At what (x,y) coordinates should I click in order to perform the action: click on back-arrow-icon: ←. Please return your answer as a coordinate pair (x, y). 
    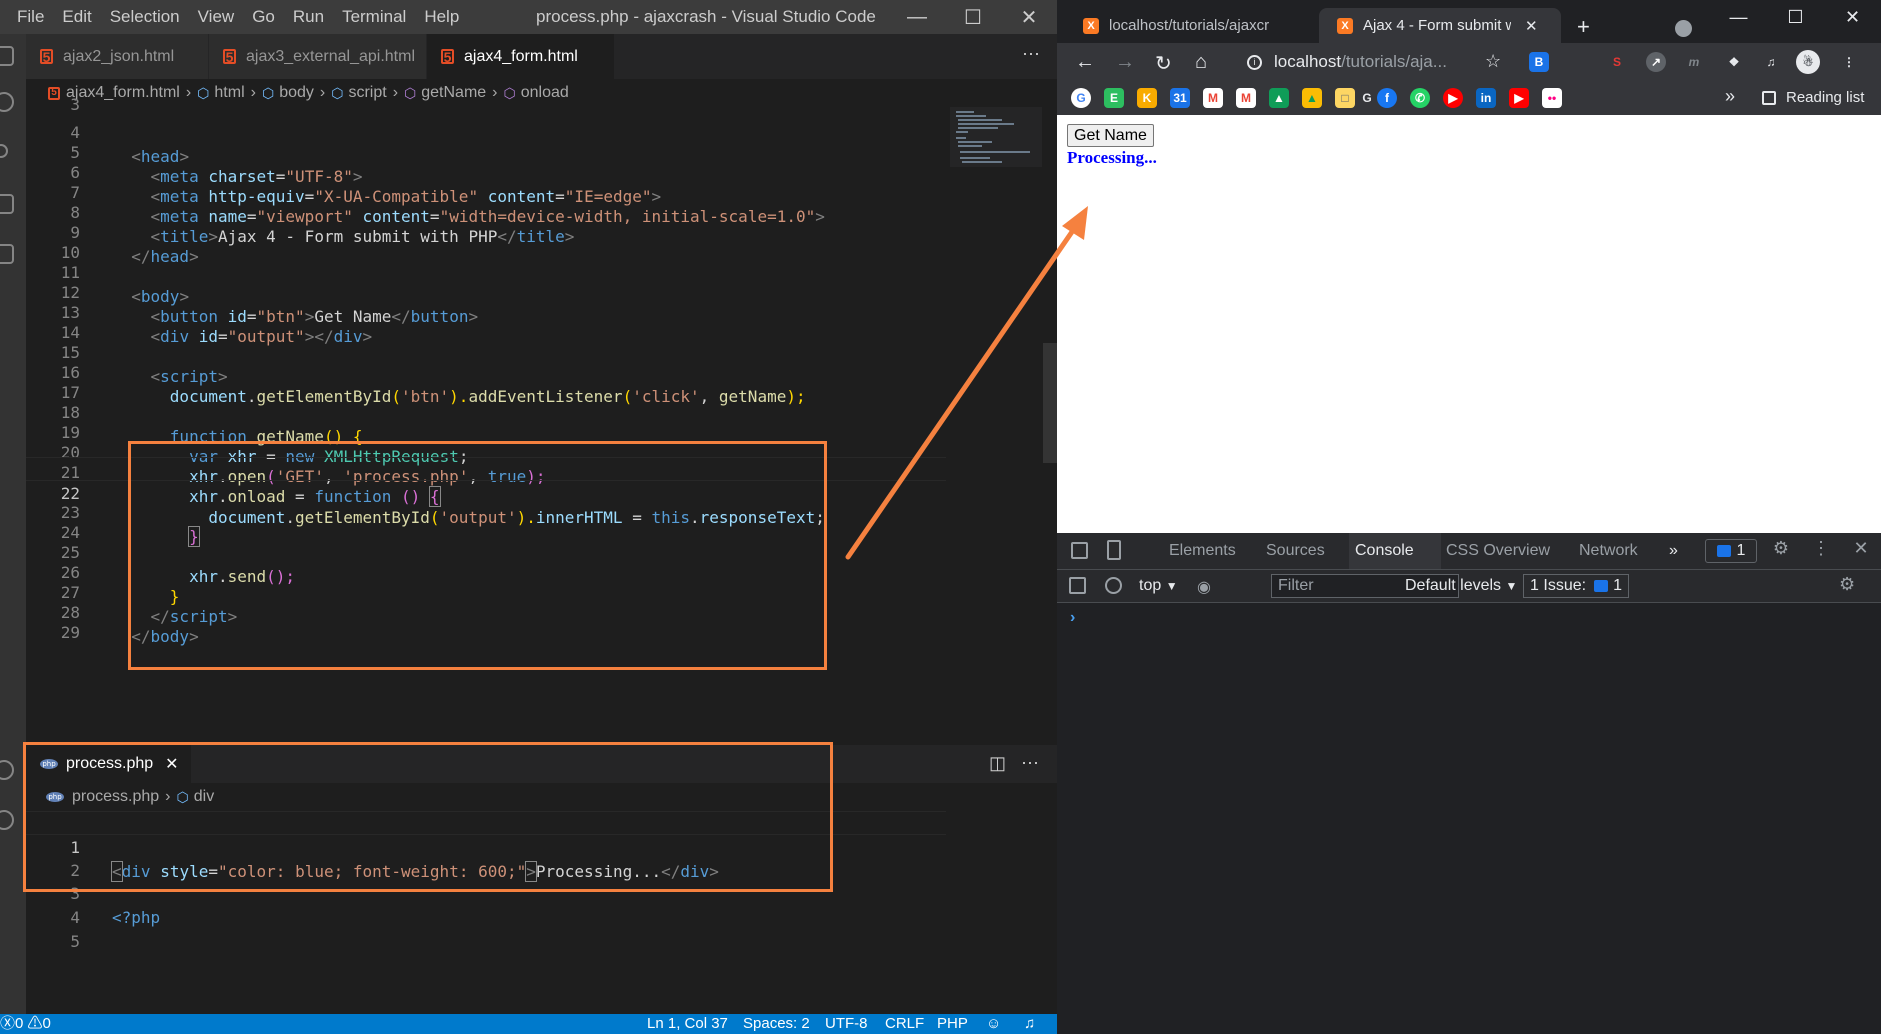
    Looking at the image, I should click on (1085, 62).